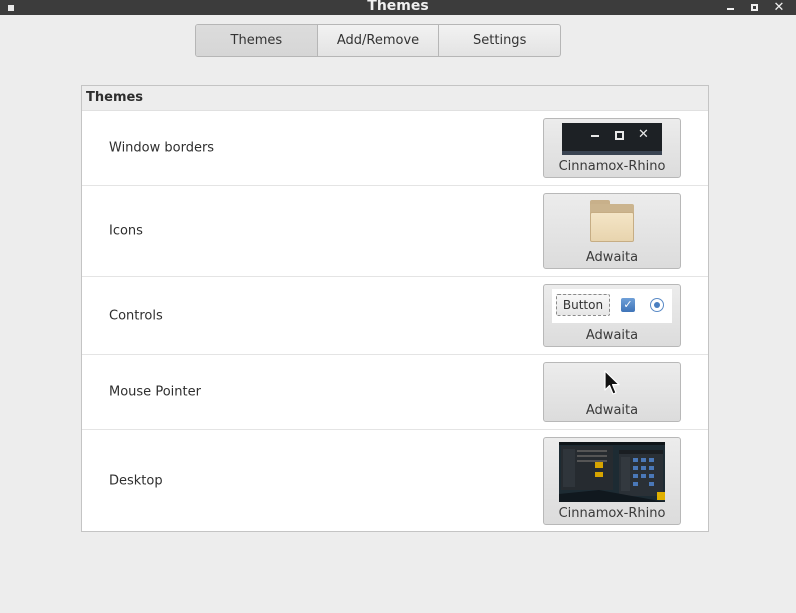 The height and width of the screenshot is (613, 796). I want to click on tab-settings: Settings, so click(499, 40).